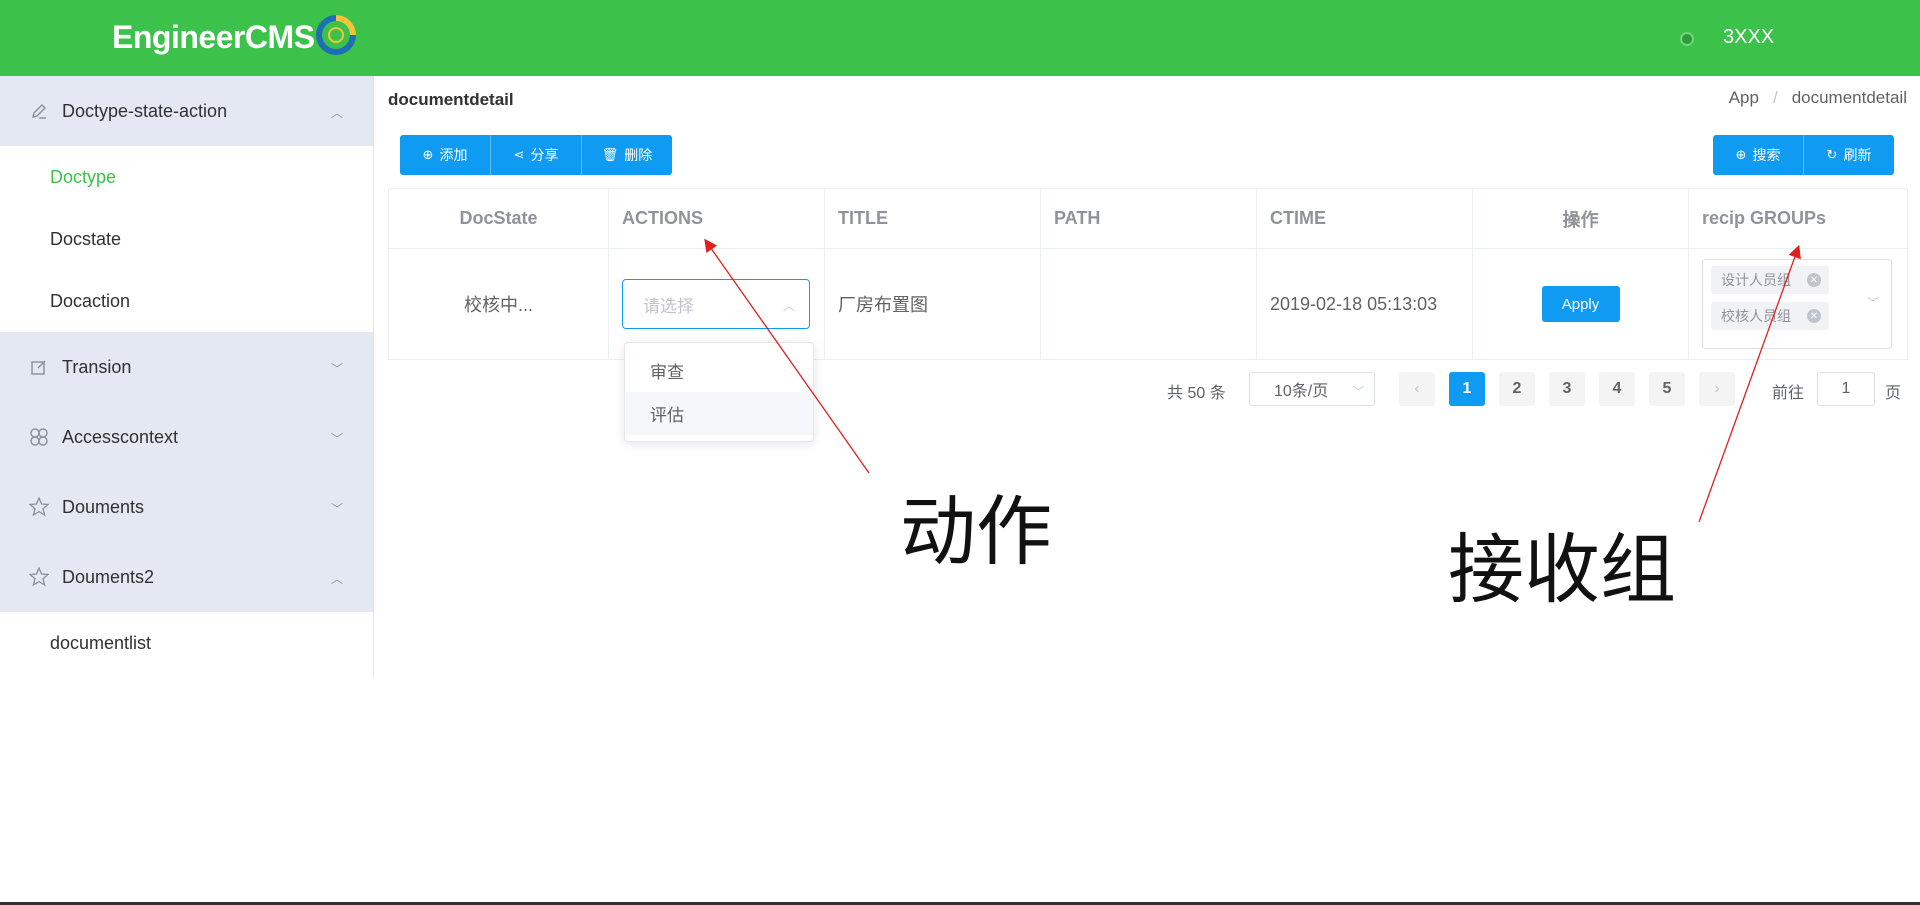 This screenshot has width=1920, height=905. What do you see at coordinates (1849, 155) in the screenshot?
I see `refresh-button: ↻ 刷新` at bounding box center [1849, 155].